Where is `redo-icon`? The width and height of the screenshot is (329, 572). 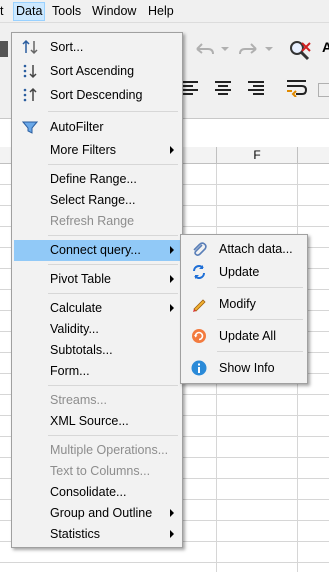
redo-icon is located at coordinates (249, 49).